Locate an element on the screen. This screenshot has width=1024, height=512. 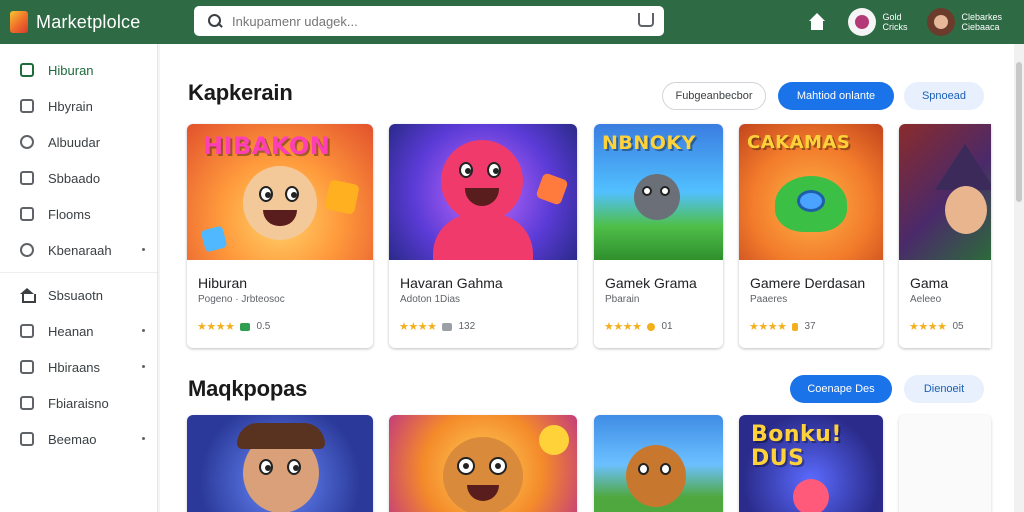
sidebar-item-sbsuaotn: Sbsuaotn is located at coordinates (78, 295).